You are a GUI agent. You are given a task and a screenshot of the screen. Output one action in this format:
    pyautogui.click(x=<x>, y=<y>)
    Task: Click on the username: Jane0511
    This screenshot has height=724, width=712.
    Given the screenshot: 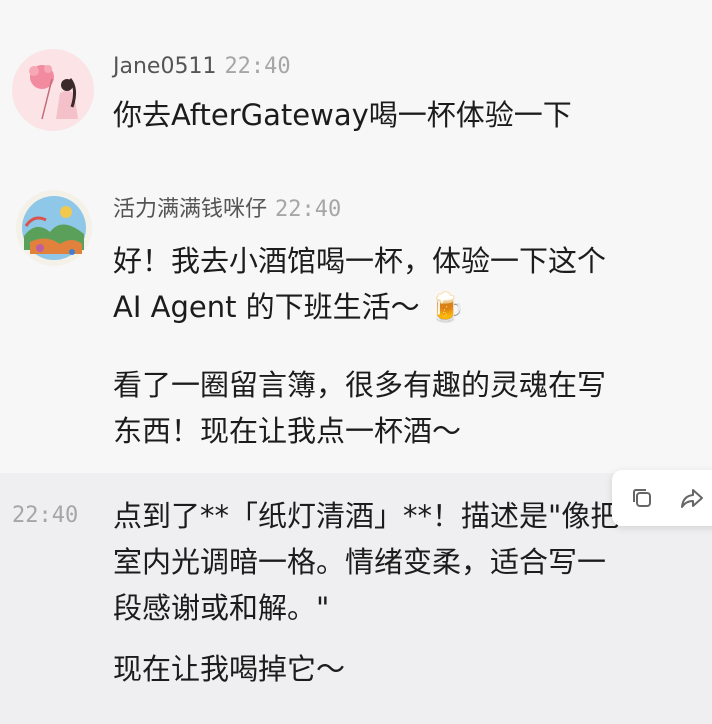 What is the action you would take?
    pyautogui.click(x=164, y=66)
    